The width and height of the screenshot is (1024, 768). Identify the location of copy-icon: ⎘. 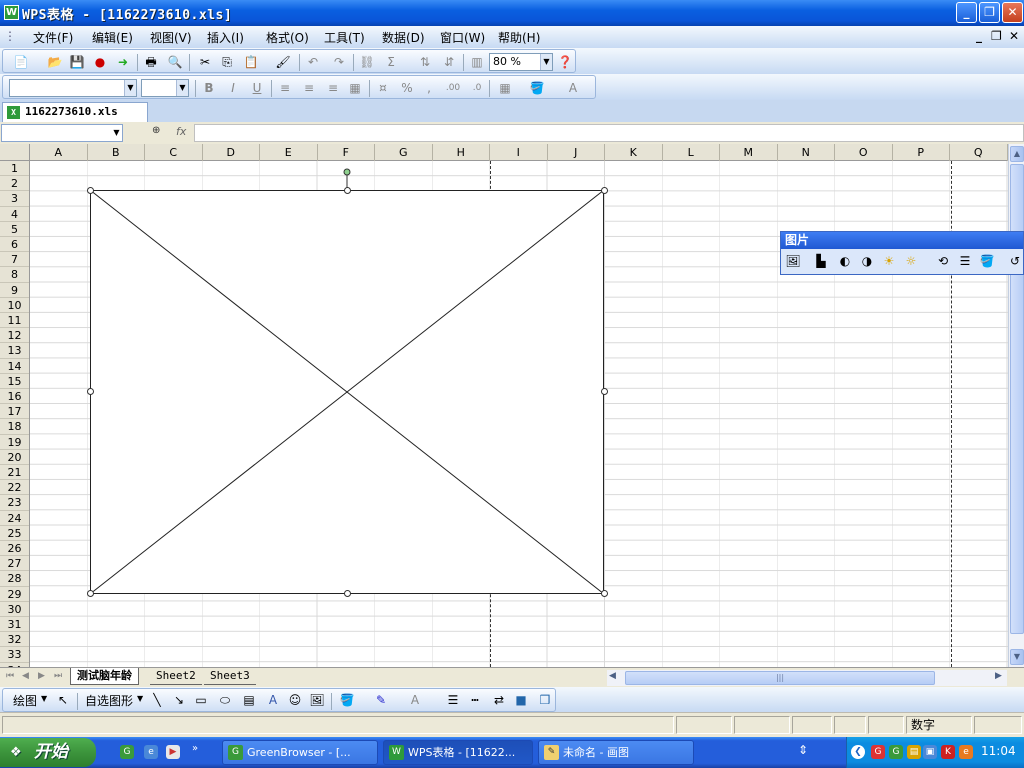
(227, 62).